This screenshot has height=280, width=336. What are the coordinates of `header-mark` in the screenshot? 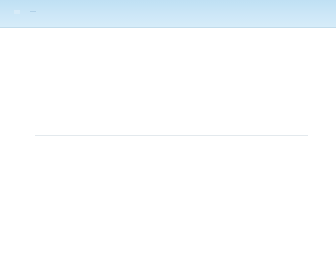 It's located at (17, 12).